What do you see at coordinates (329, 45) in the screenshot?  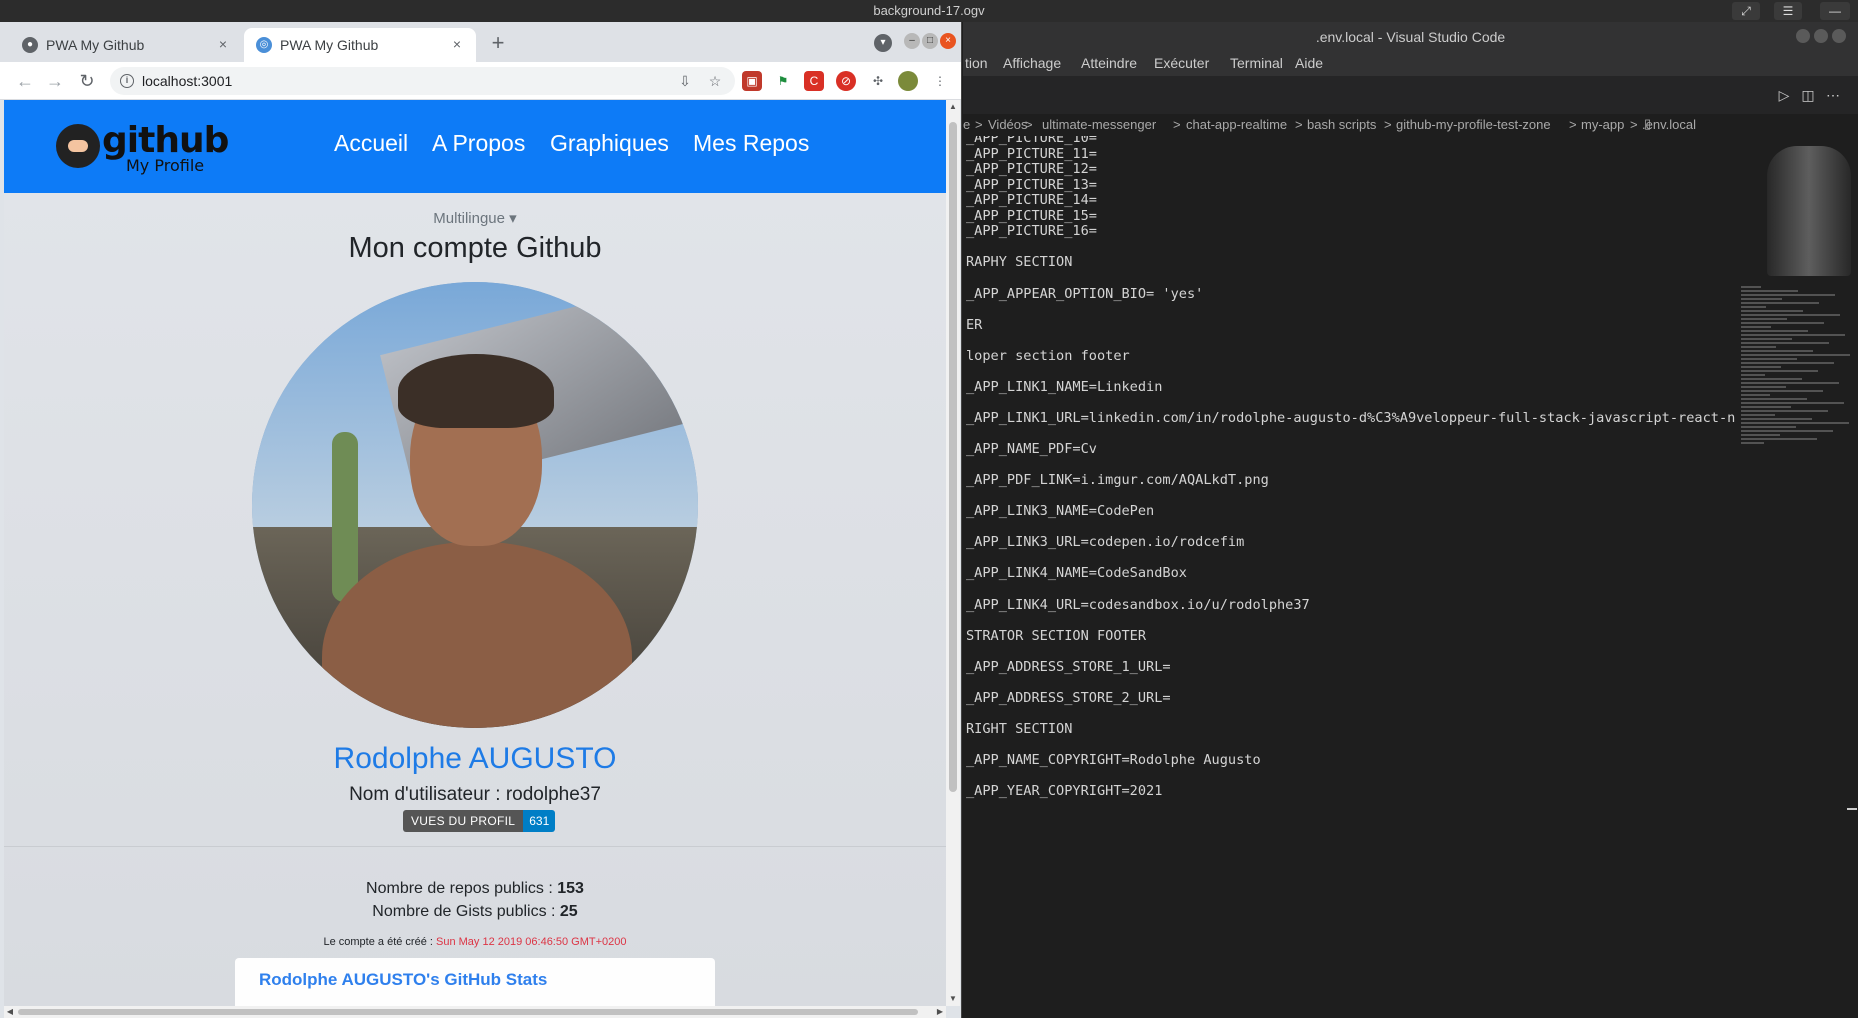 I see `tab-title: PWA My Github` at bounding box center [329, 45].